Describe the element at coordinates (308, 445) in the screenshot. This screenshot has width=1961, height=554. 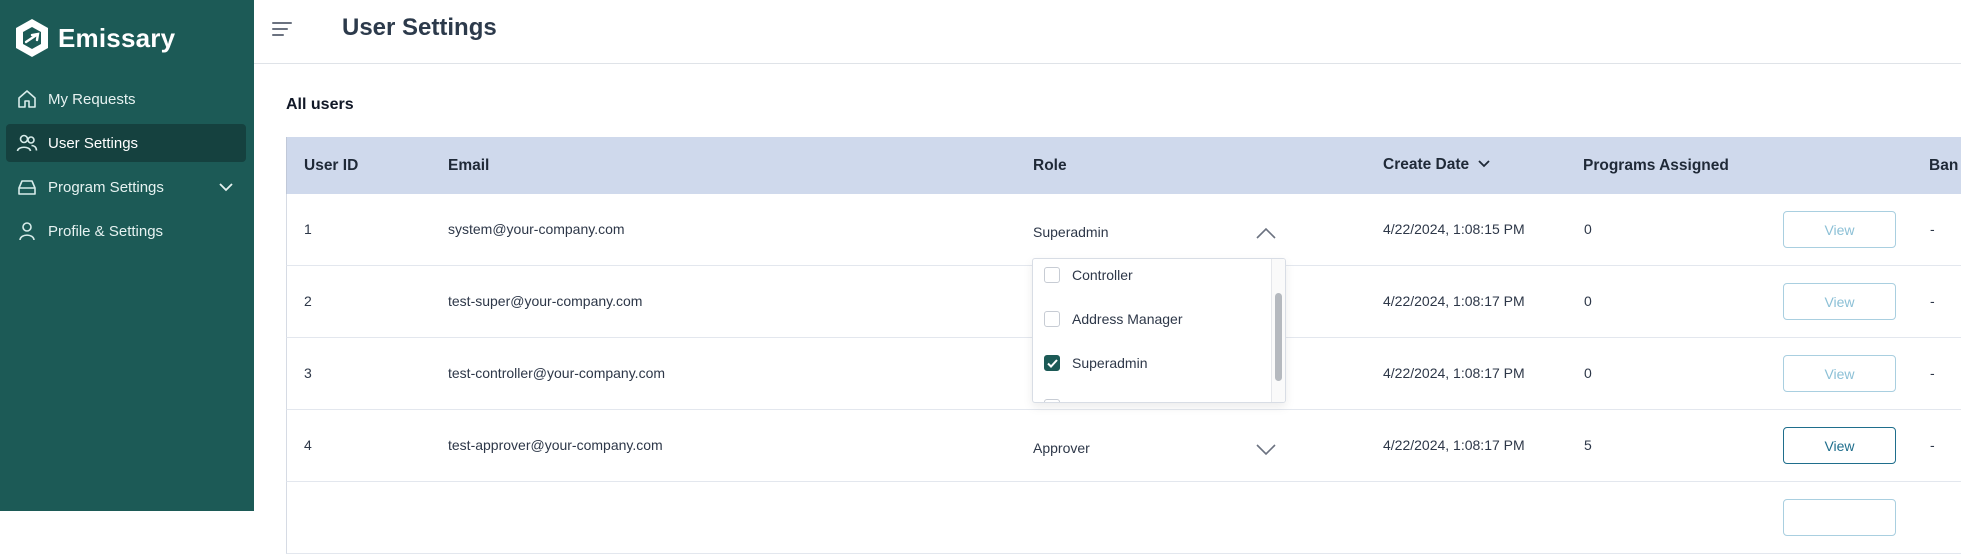
I see `user-id-cell: 4` at that location.